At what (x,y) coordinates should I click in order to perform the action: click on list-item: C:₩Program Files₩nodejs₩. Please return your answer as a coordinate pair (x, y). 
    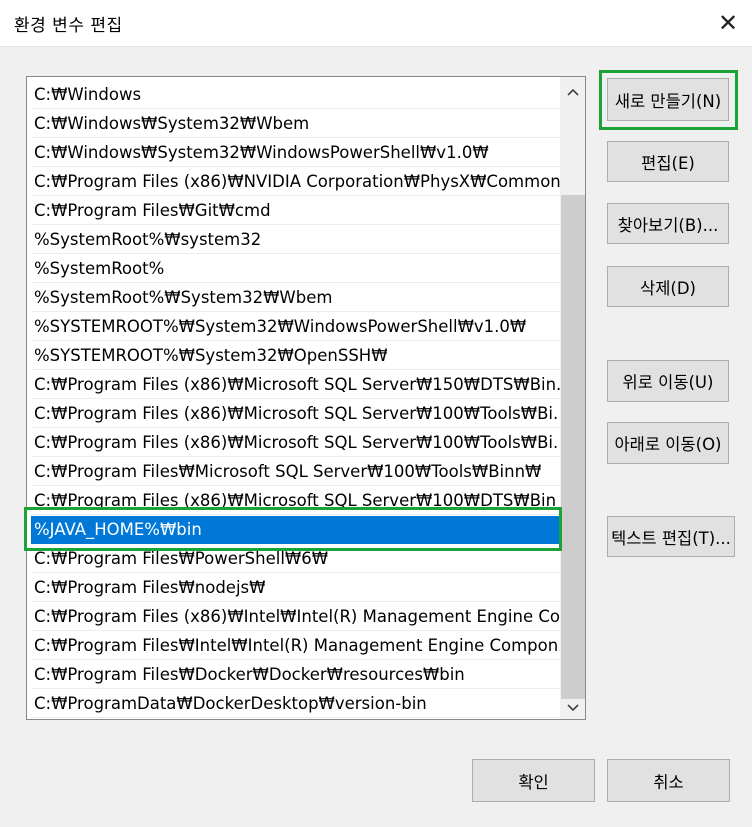
    Looking at the image, I should click on (295, 588).